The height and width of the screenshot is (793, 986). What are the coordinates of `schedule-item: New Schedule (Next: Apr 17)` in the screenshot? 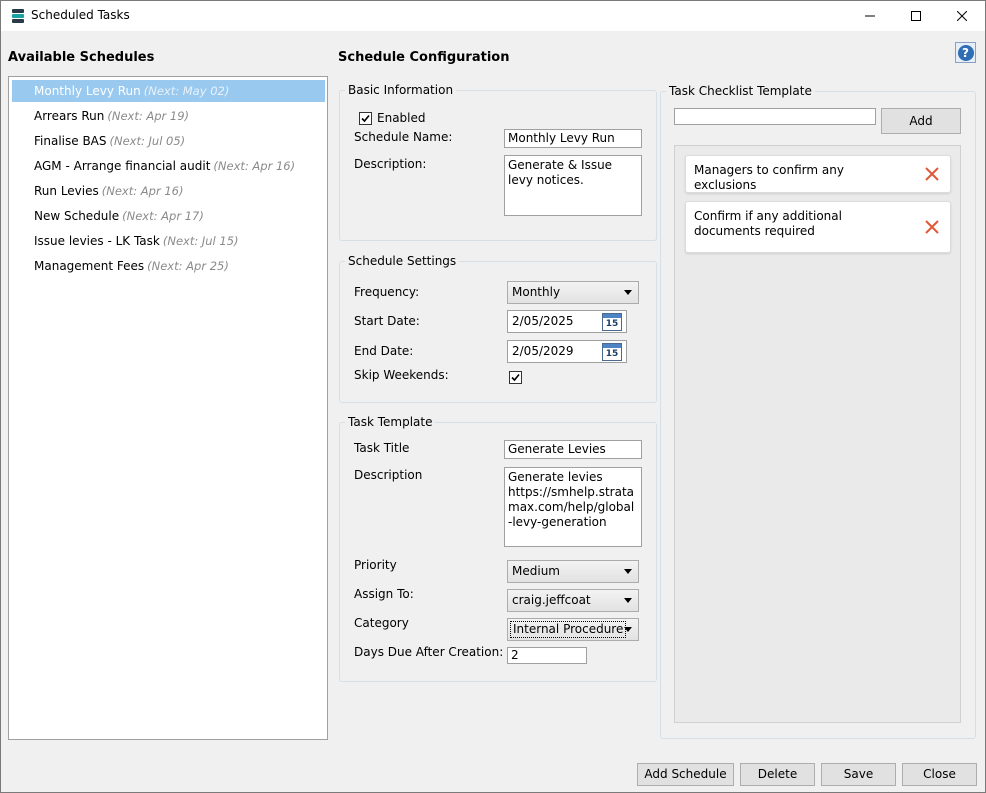 It's located at (168, 216).